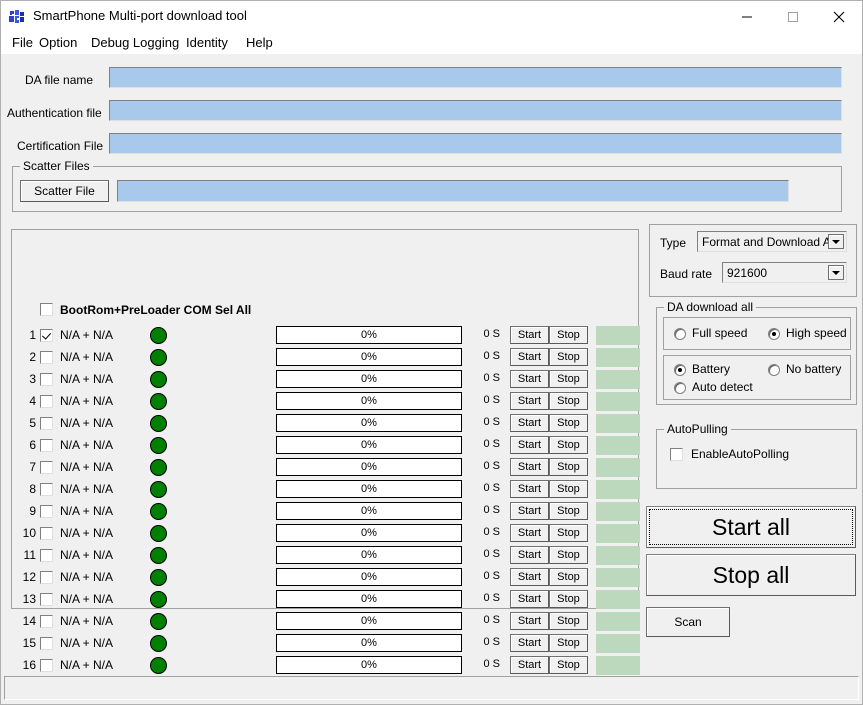  What do you see at coordinates (32, 335) in the screenshot?
I see `port-row-number: 1` at bounding box center [32, 335].